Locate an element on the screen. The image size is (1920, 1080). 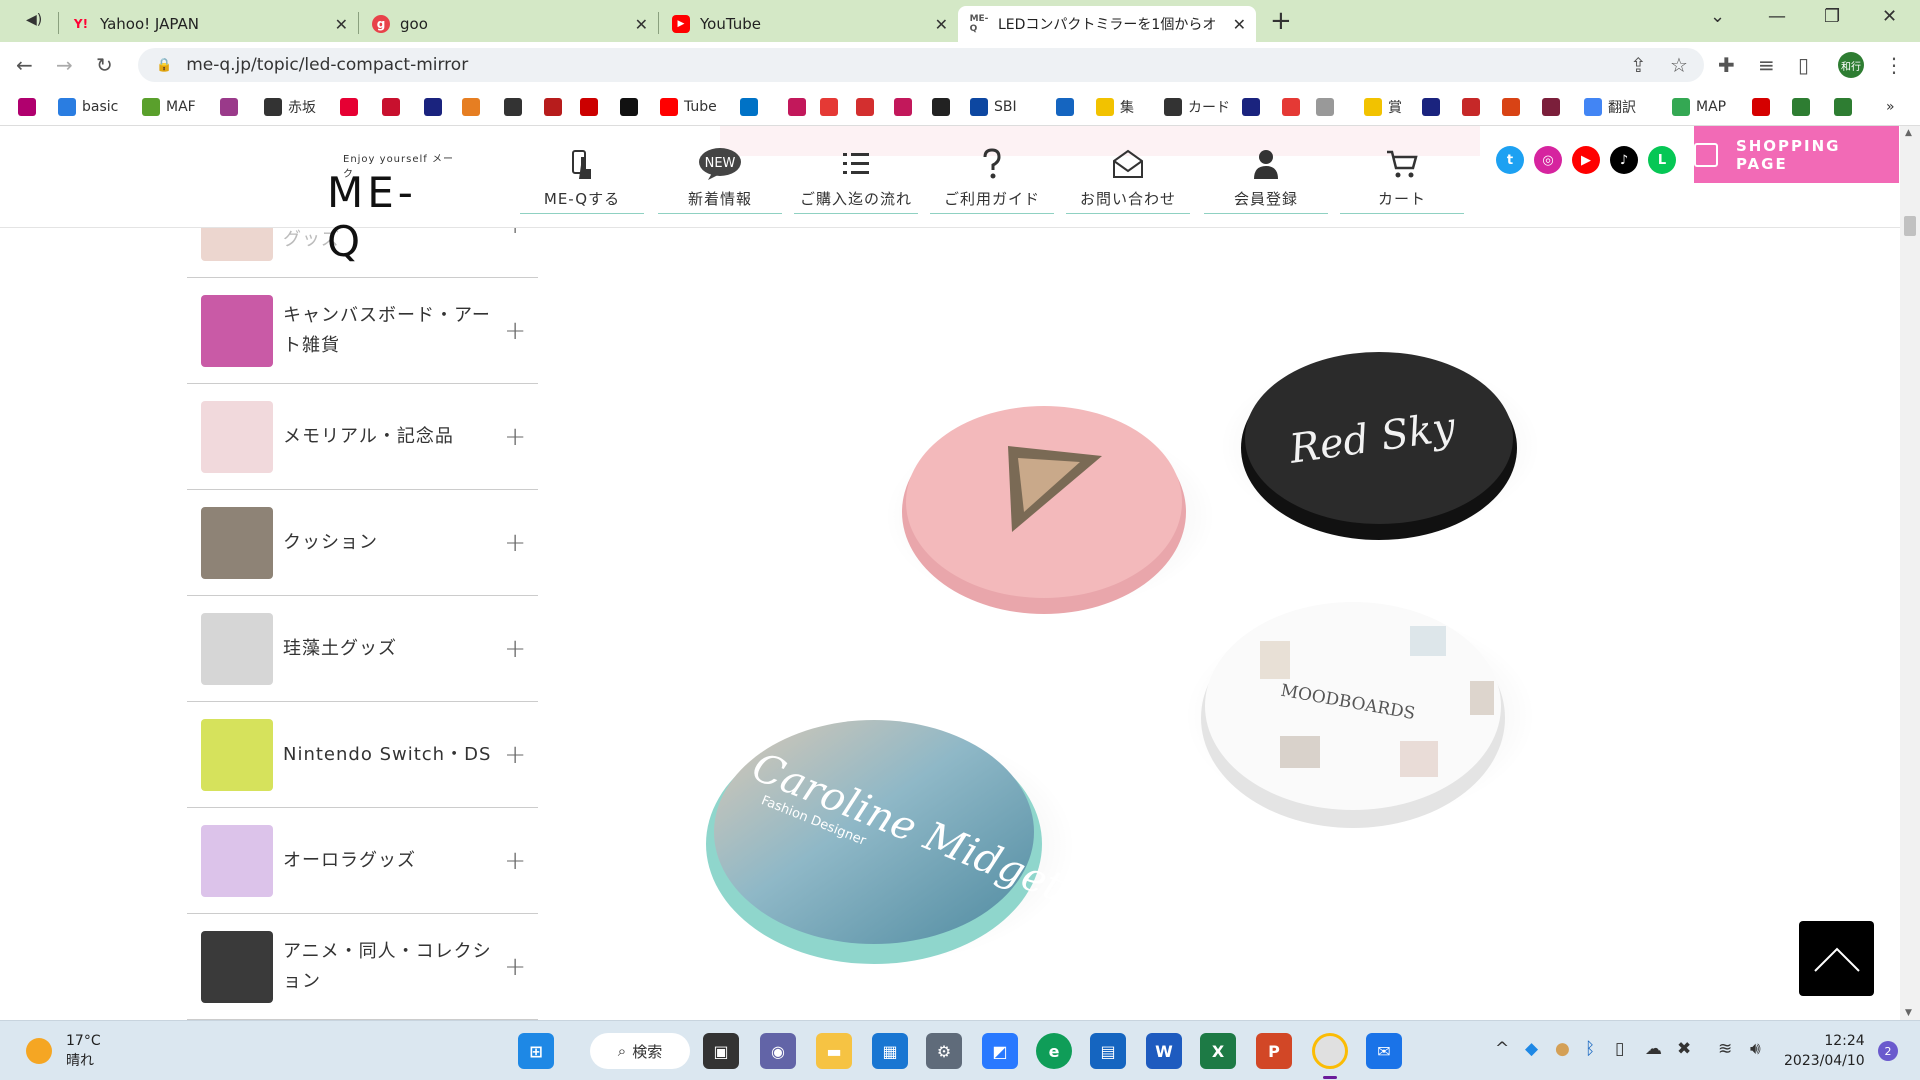
category-item: オーロラグッズ + is located at coordinates (362, 861).